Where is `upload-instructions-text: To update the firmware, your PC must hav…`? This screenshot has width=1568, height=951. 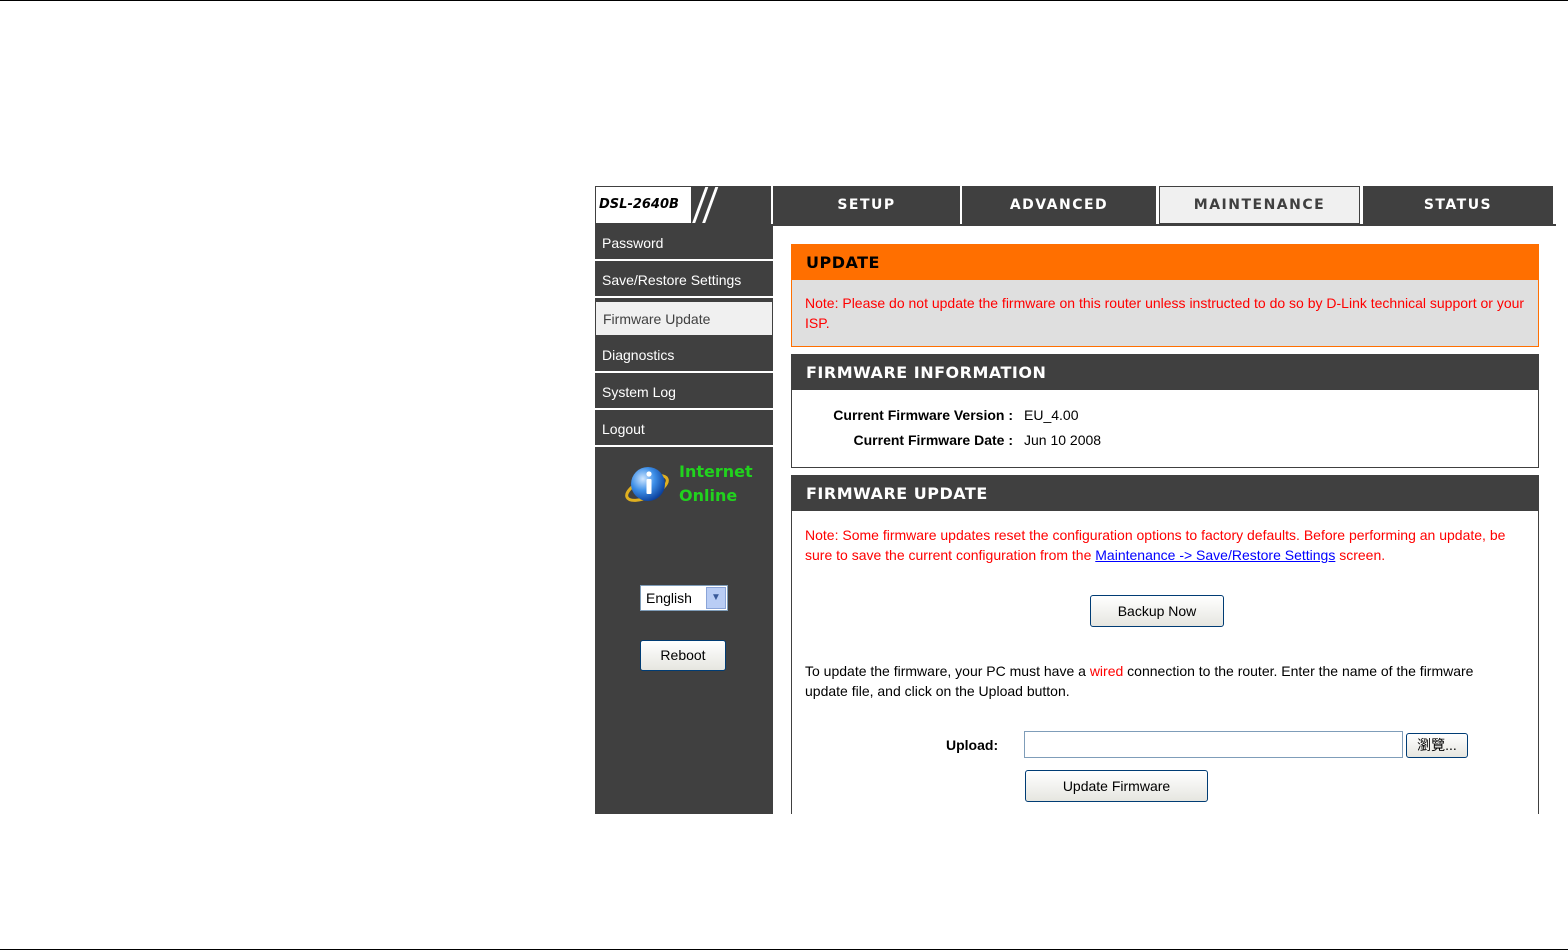
upload-instructions-text: To update the firmware, your PC must hav… is located at coordinates (947, 671).